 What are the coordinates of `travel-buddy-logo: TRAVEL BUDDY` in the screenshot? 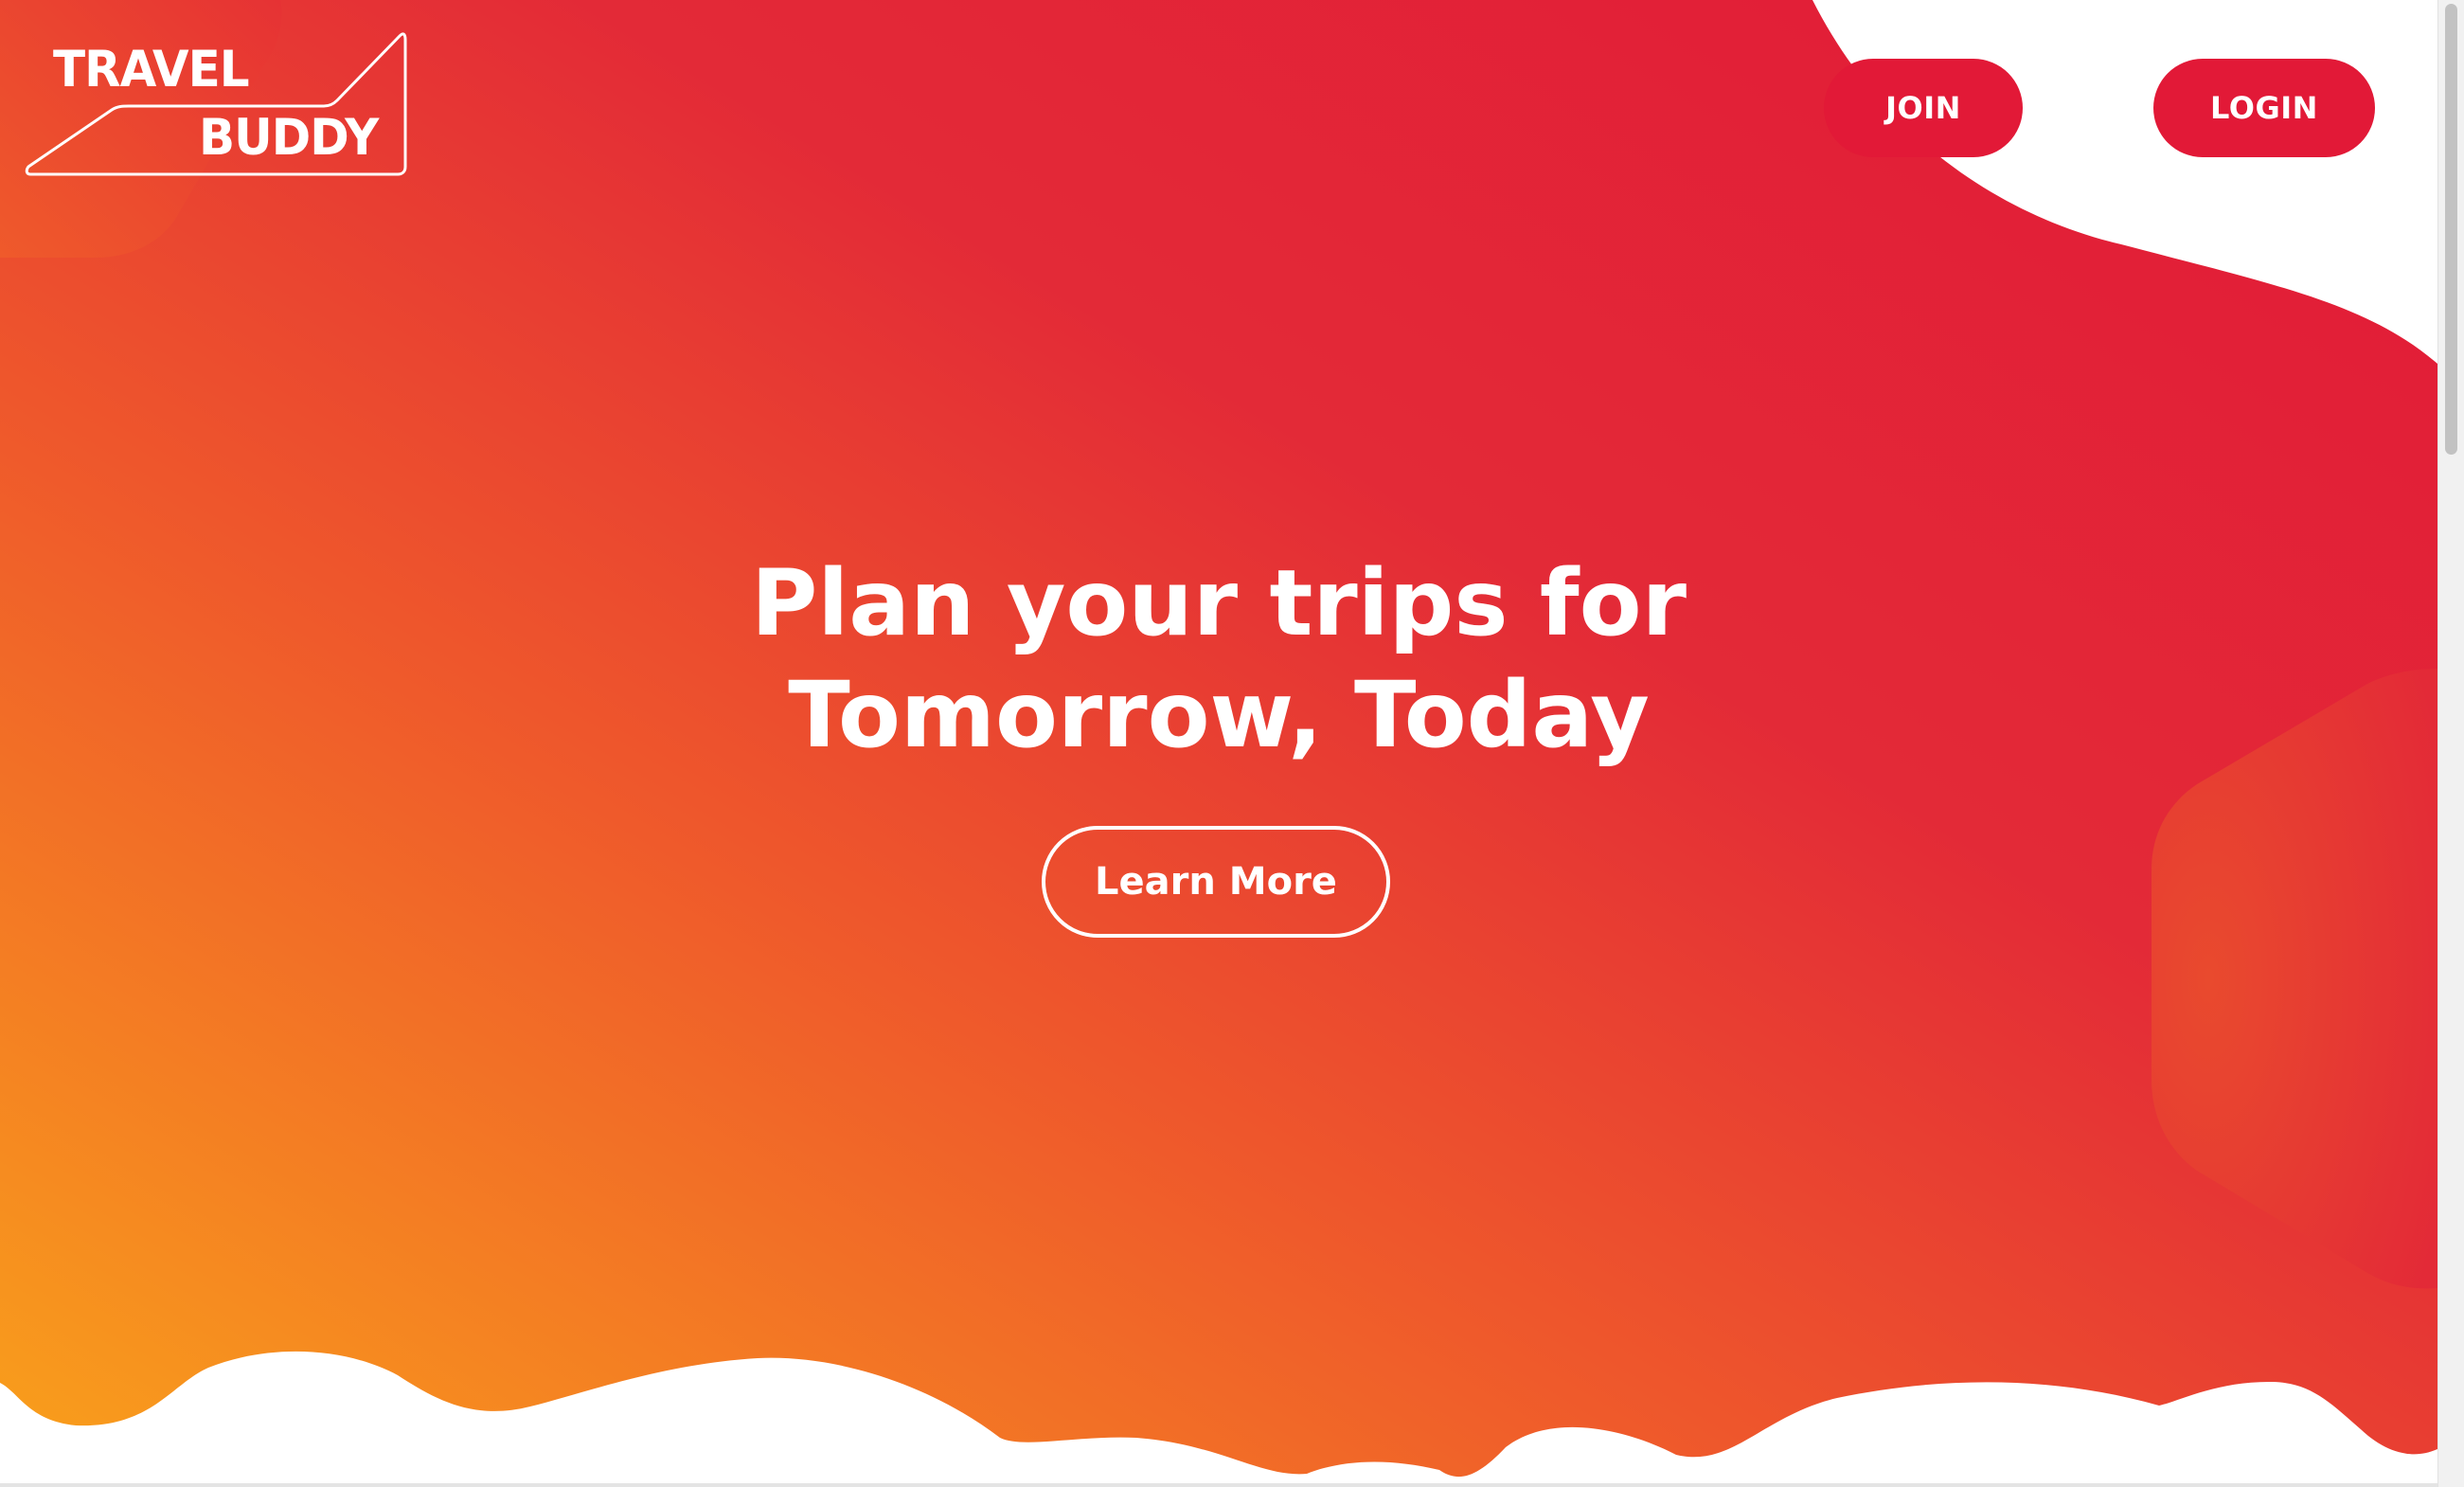 It's located at (217, 103).